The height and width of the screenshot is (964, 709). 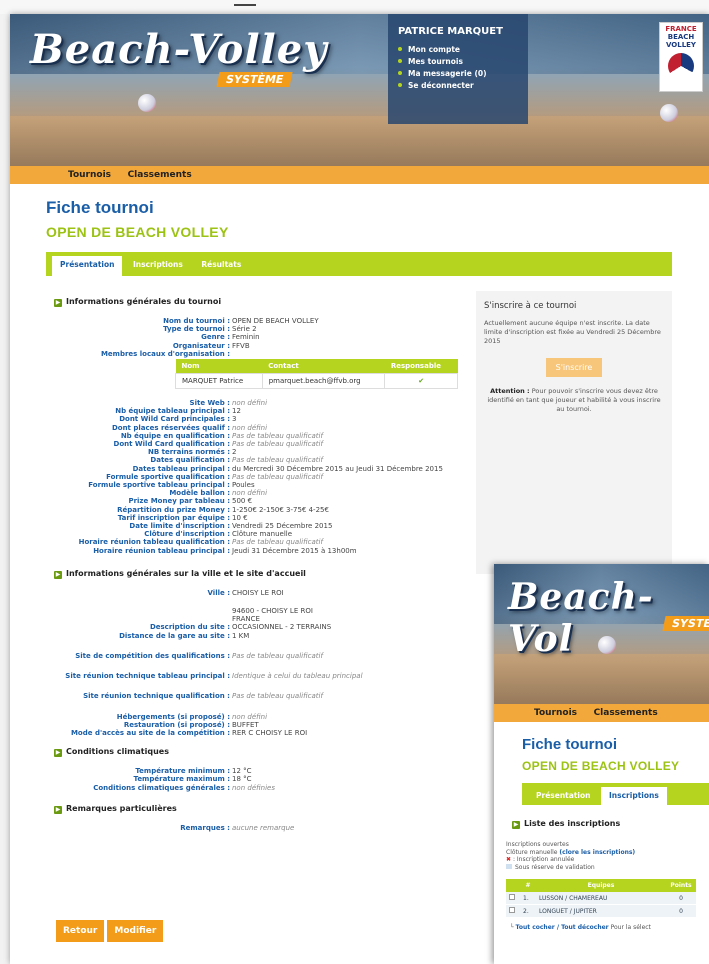 What do you see at coordinates (458, 61) in the screenshot?
I see `menu-my-tournaments: Mes tournois` at bounding box center [458, 61].